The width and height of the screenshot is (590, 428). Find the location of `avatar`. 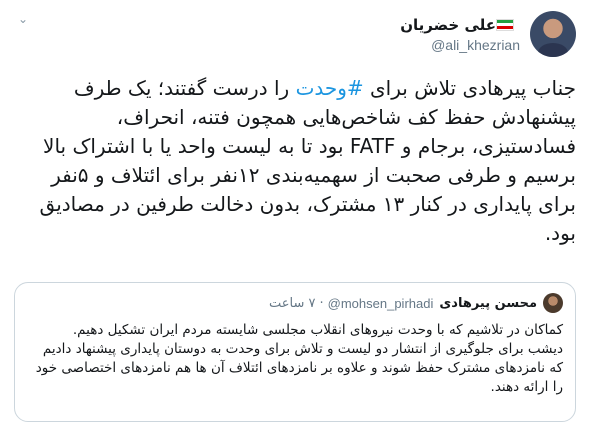

avatar is located at coordinates (553, 34).